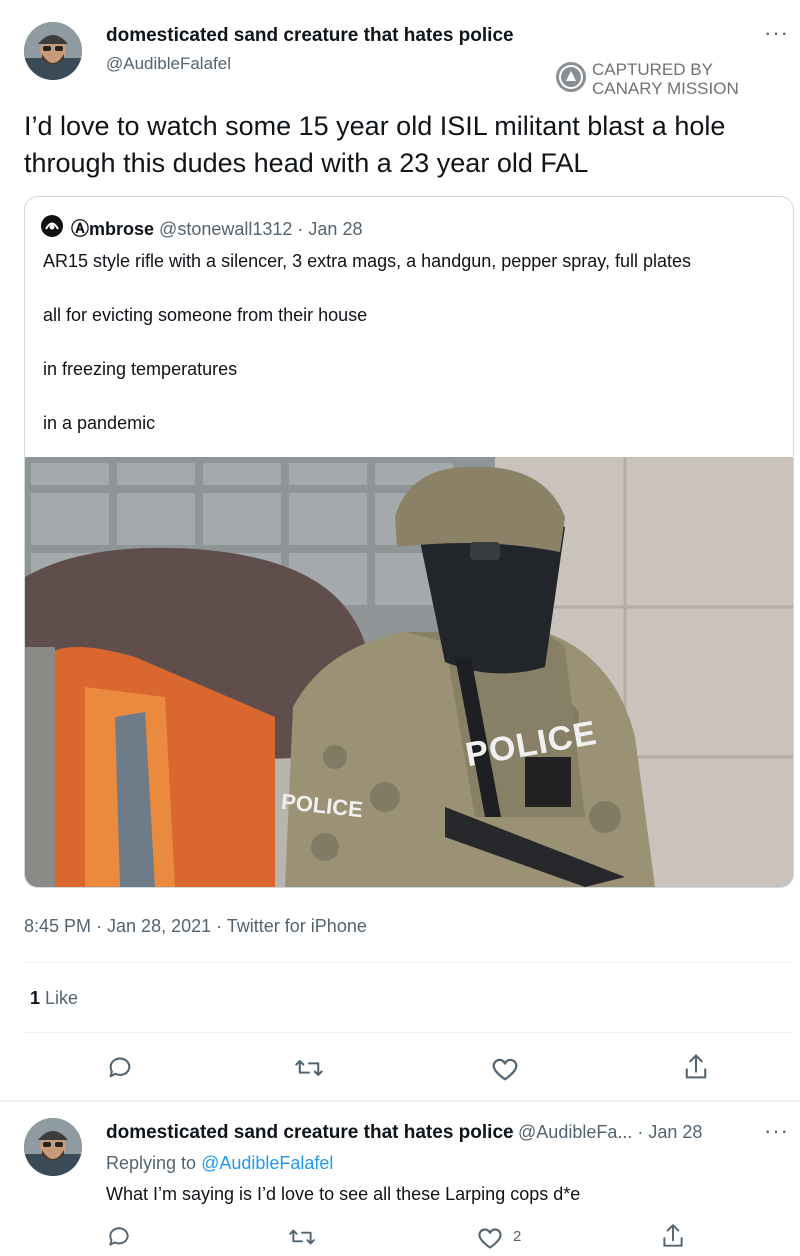 This screenshot has width=800, height=1256. I want to click on reply-author-avatar, so click(53, 1147).